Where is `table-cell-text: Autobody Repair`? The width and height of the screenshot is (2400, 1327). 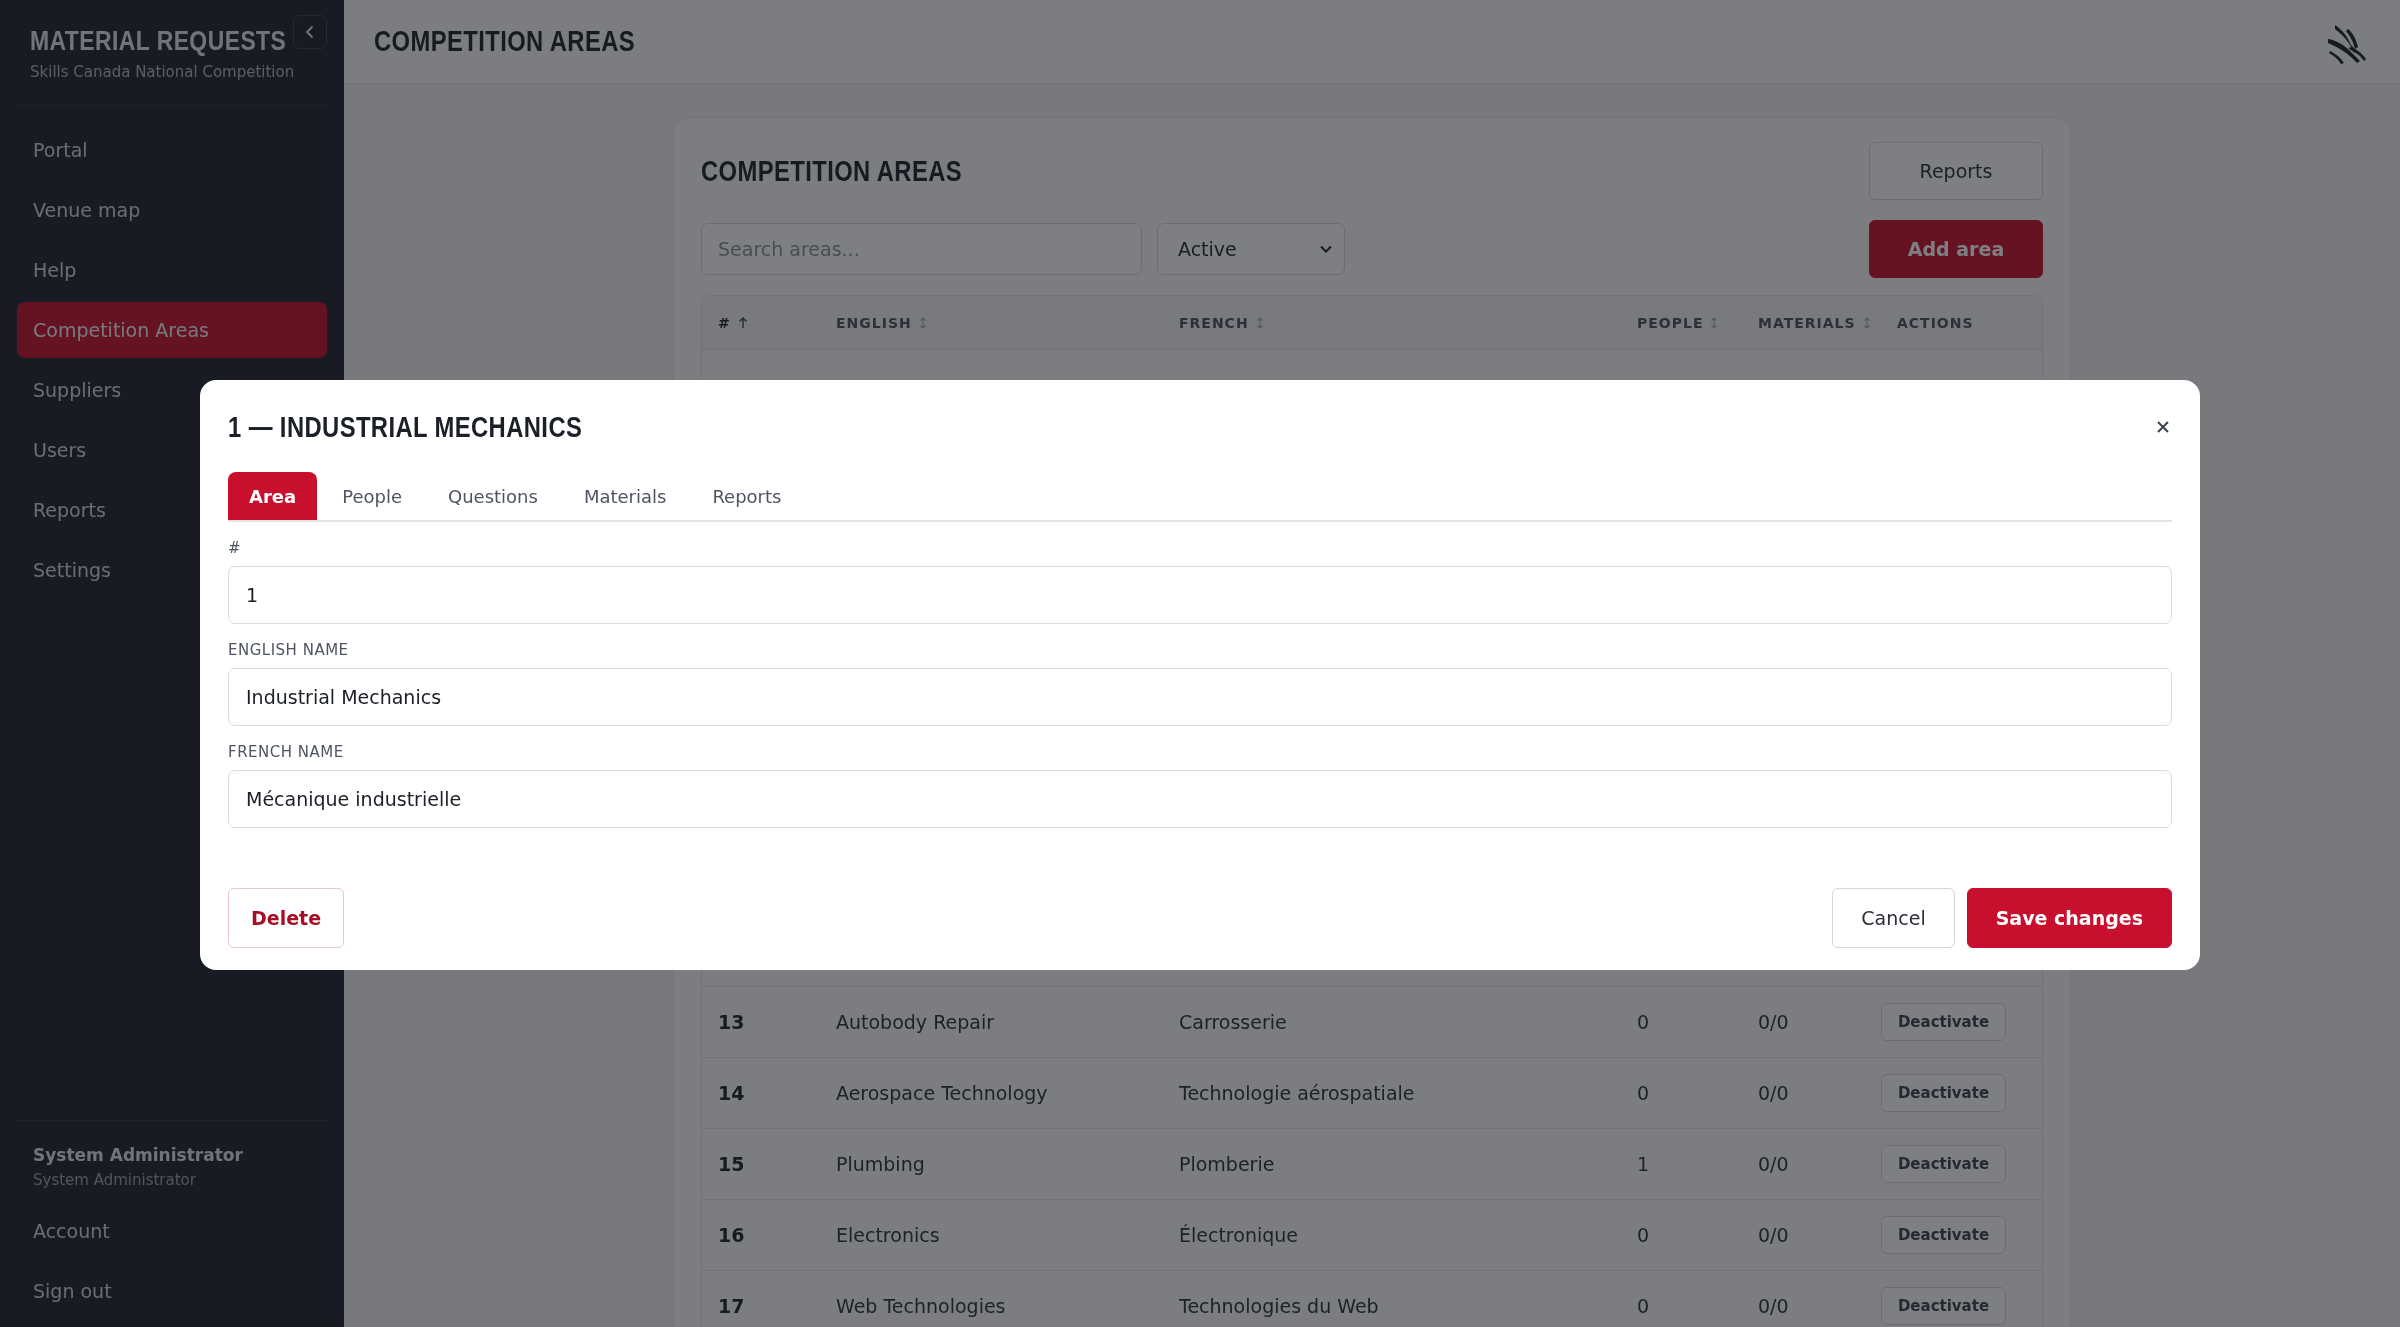 table-cell-text: Autobody Repair is located at coordinates (915, 1022).